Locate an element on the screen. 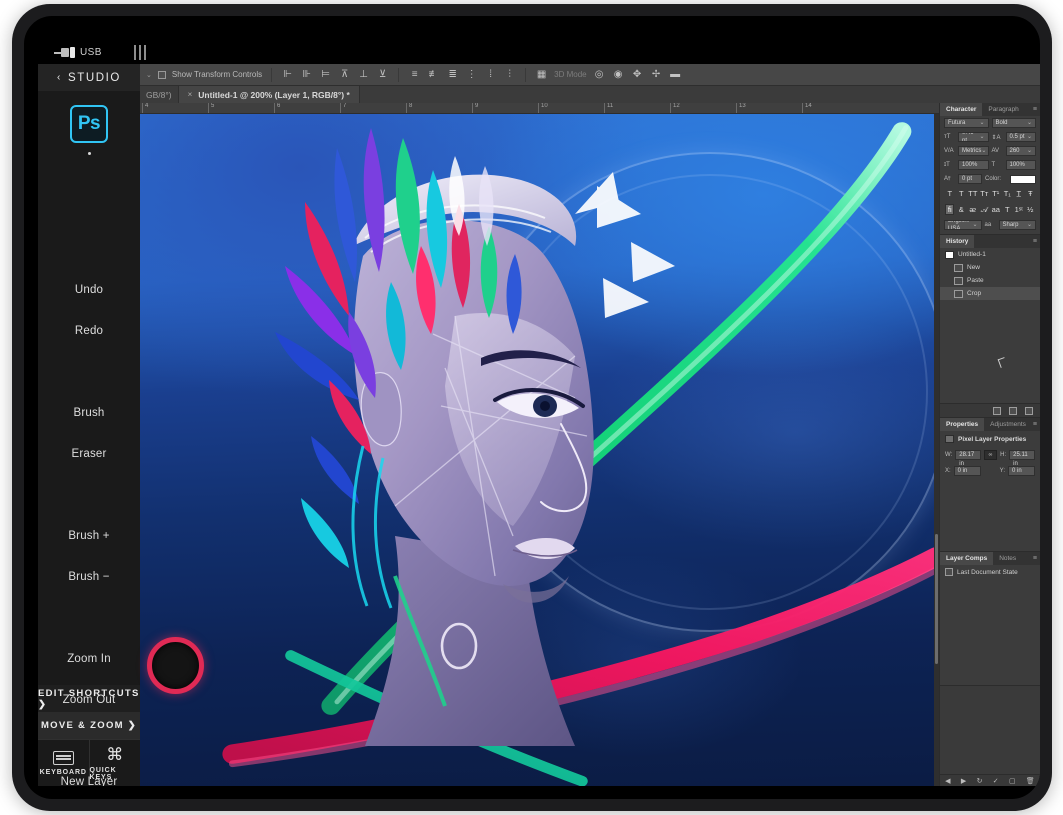 This screenshot has height=815, width=1063. distribute-right-icon: ⫶ is located at coordinates (509, 74).